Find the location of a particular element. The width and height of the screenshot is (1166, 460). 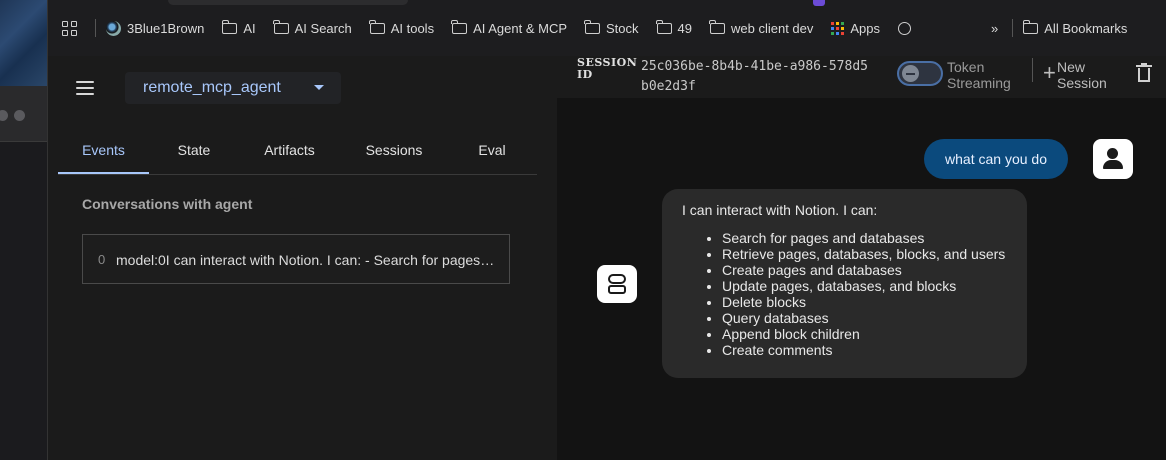

bookmarks-overflow-button: » is located at coordinates (994, 28).